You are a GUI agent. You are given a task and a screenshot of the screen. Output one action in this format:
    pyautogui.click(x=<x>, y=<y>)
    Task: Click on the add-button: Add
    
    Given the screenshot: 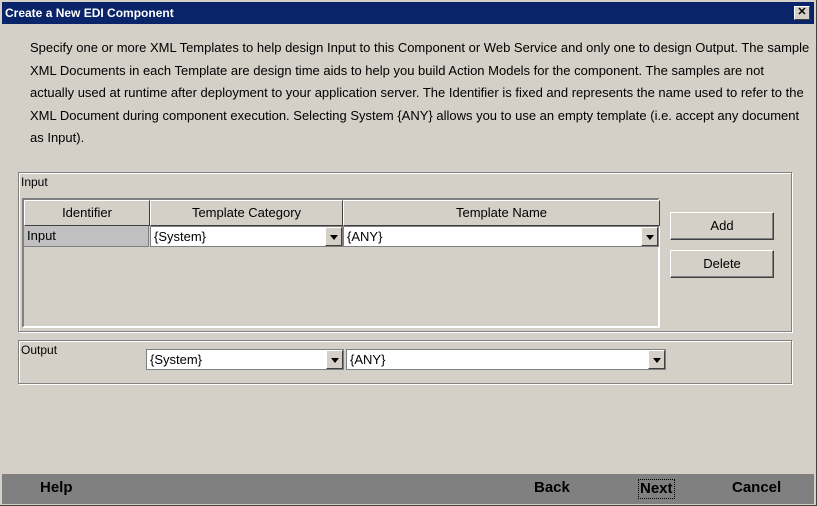 What is the action you would take?
    pyautogui.click(x=722, y=226)
    